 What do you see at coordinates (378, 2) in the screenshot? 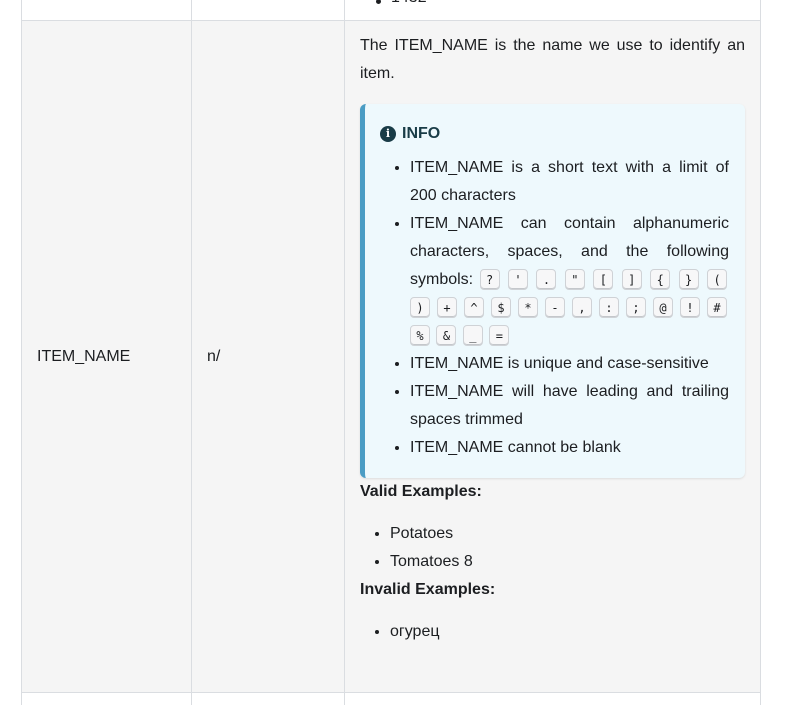
I see `bullet` at bounding box center [378, 2].